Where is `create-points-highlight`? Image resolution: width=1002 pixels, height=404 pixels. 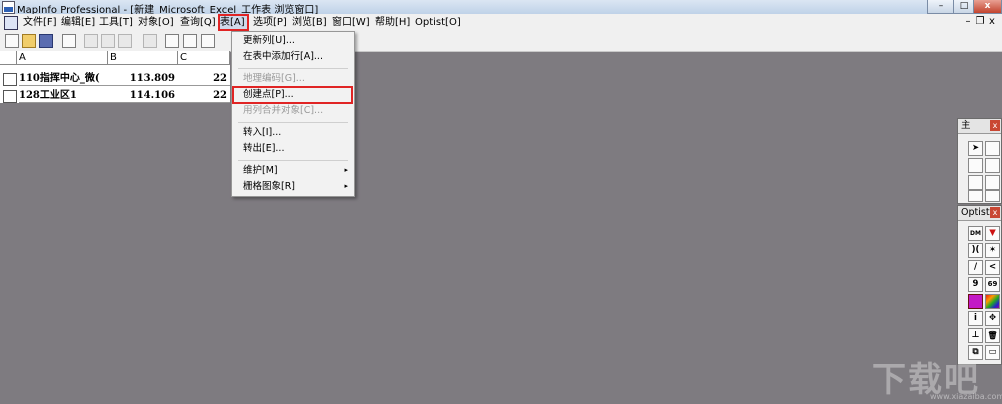
create-points-highlight is located at coordinates (292, 95).